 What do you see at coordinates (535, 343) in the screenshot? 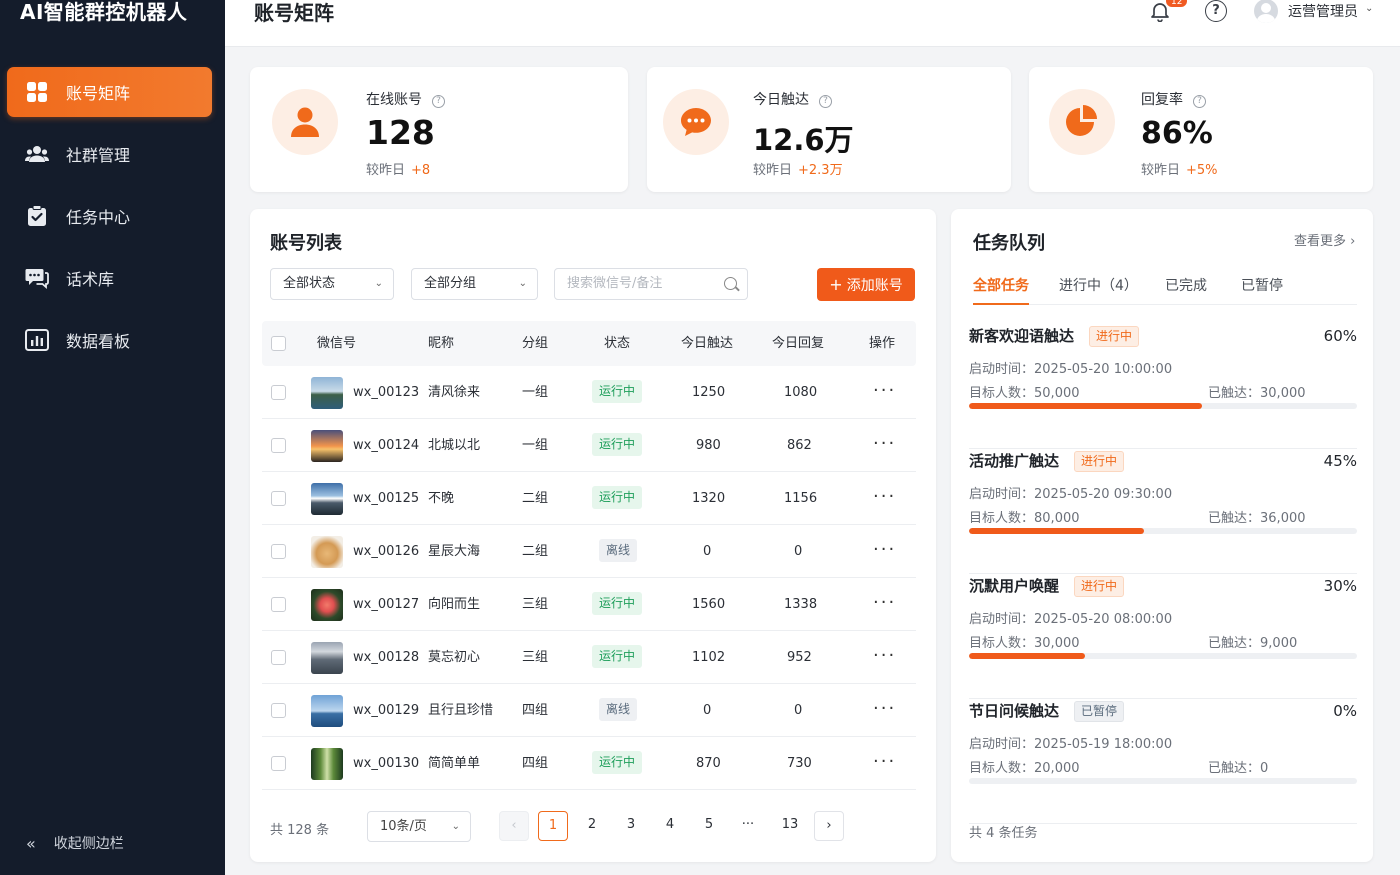
I see `column-header: 分组` at bounding box center [535, 343].